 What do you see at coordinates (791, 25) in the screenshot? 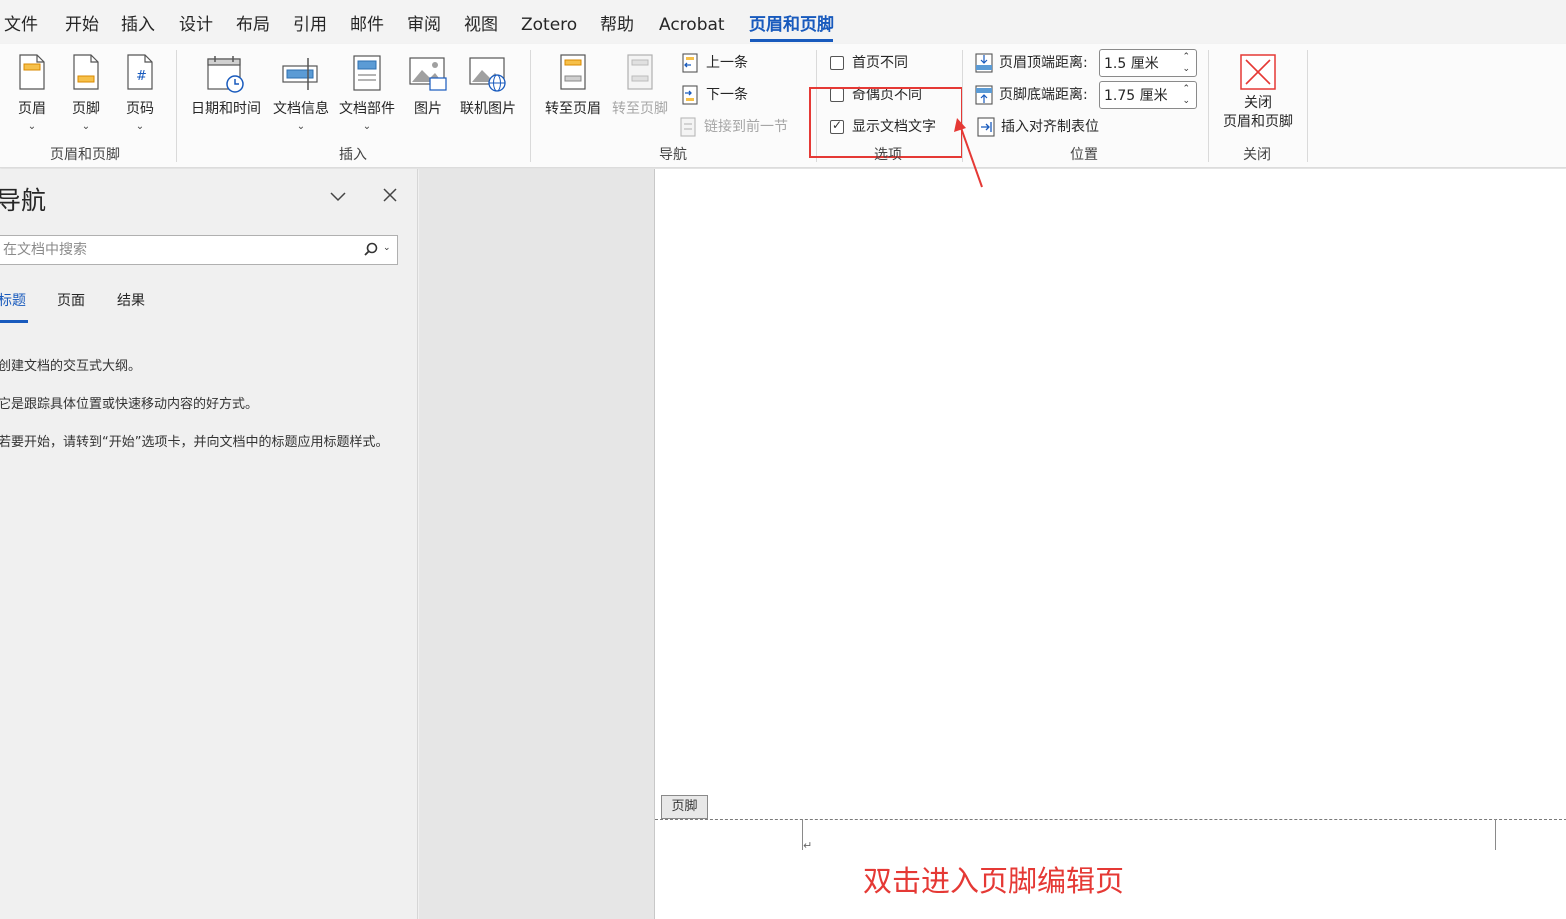
I see `menu-header-footer: 页眉和页脚` at bounding box center [791, 25].